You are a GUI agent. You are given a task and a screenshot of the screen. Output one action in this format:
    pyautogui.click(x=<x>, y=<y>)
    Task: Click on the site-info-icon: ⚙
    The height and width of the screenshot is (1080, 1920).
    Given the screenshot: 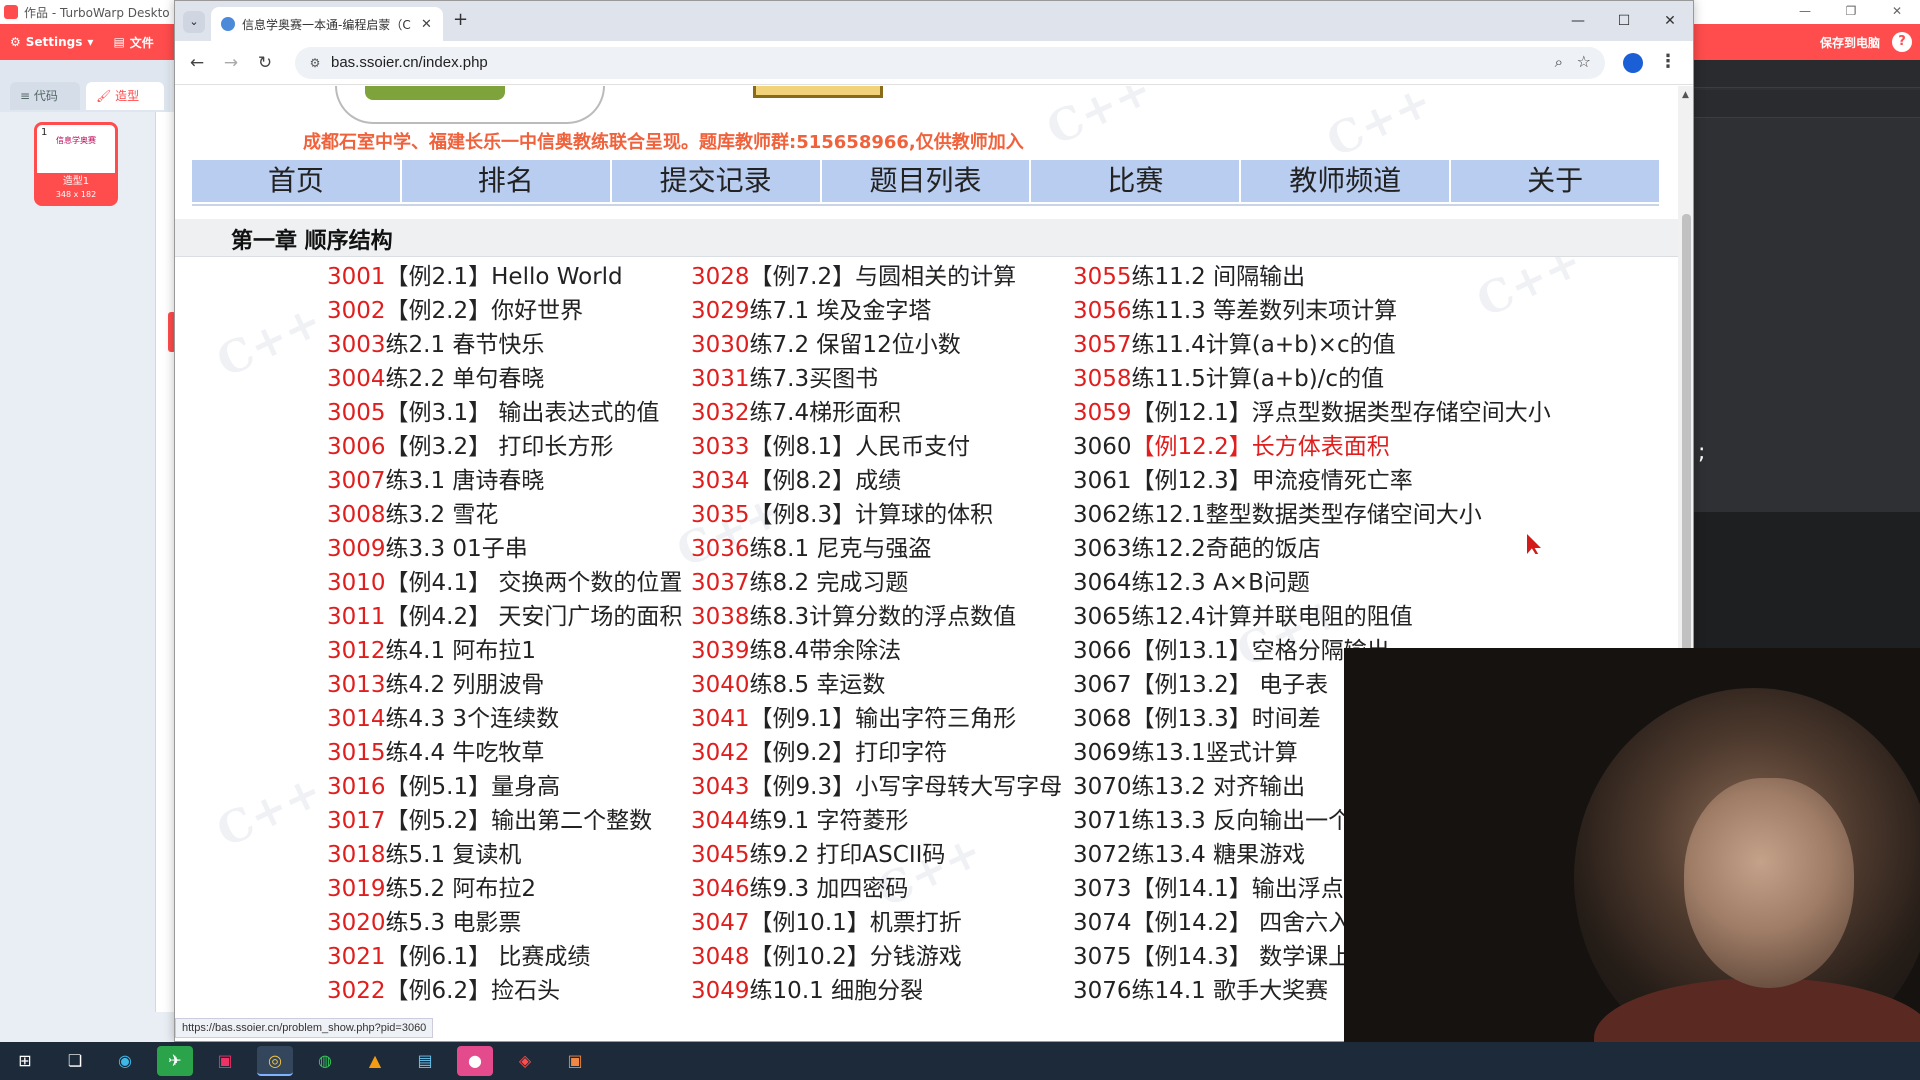 What is the action you would take?
    pyautogui.click(x=315, y=63)
    